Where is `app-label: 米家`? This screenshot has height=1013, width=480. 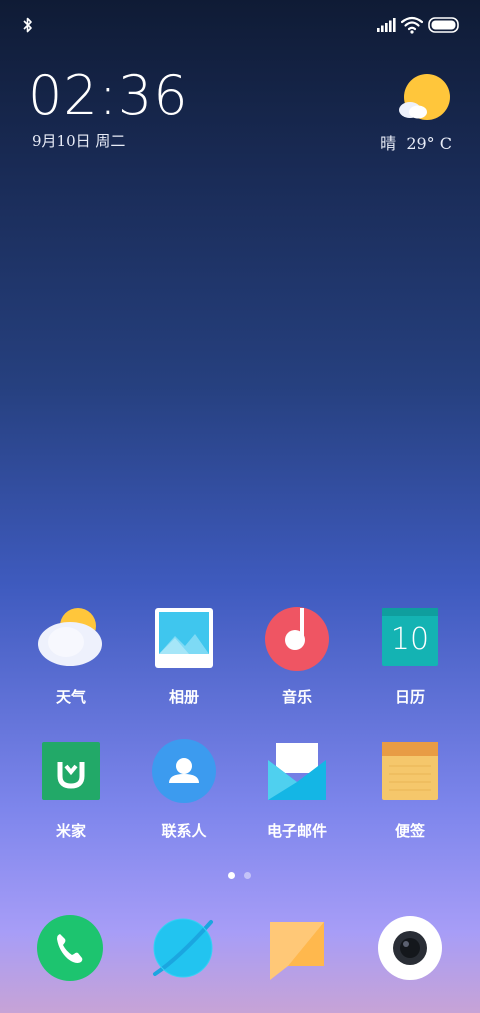 app-label: 米家 is located at coordinates (70, 831).